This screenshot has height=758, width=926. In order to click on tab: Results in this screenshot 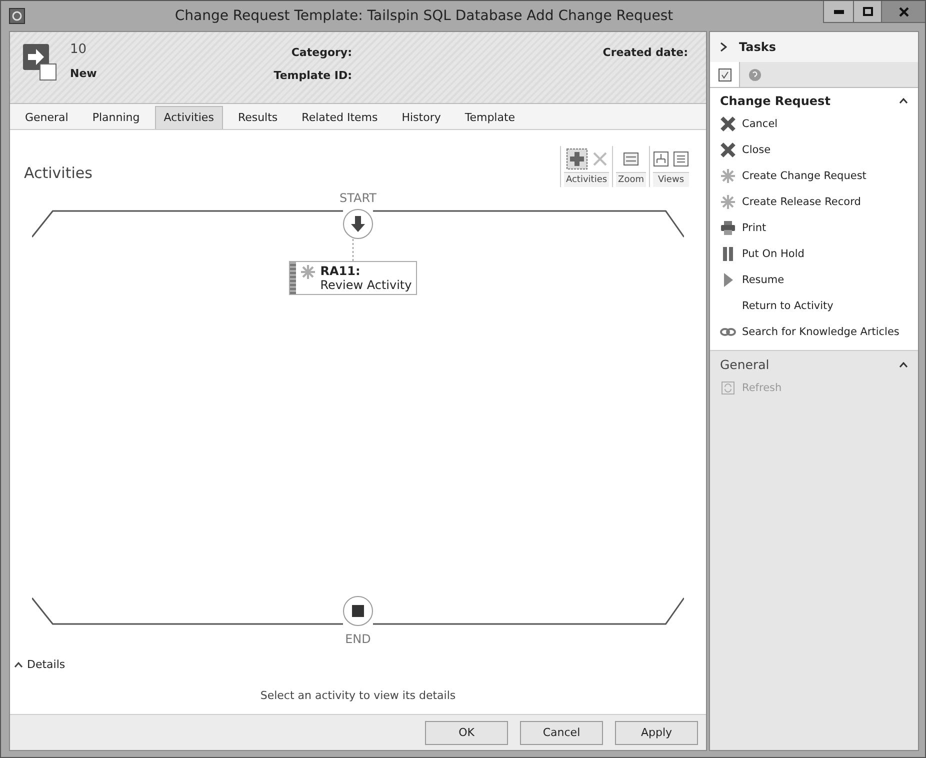, I will do `click(257, 117)`.